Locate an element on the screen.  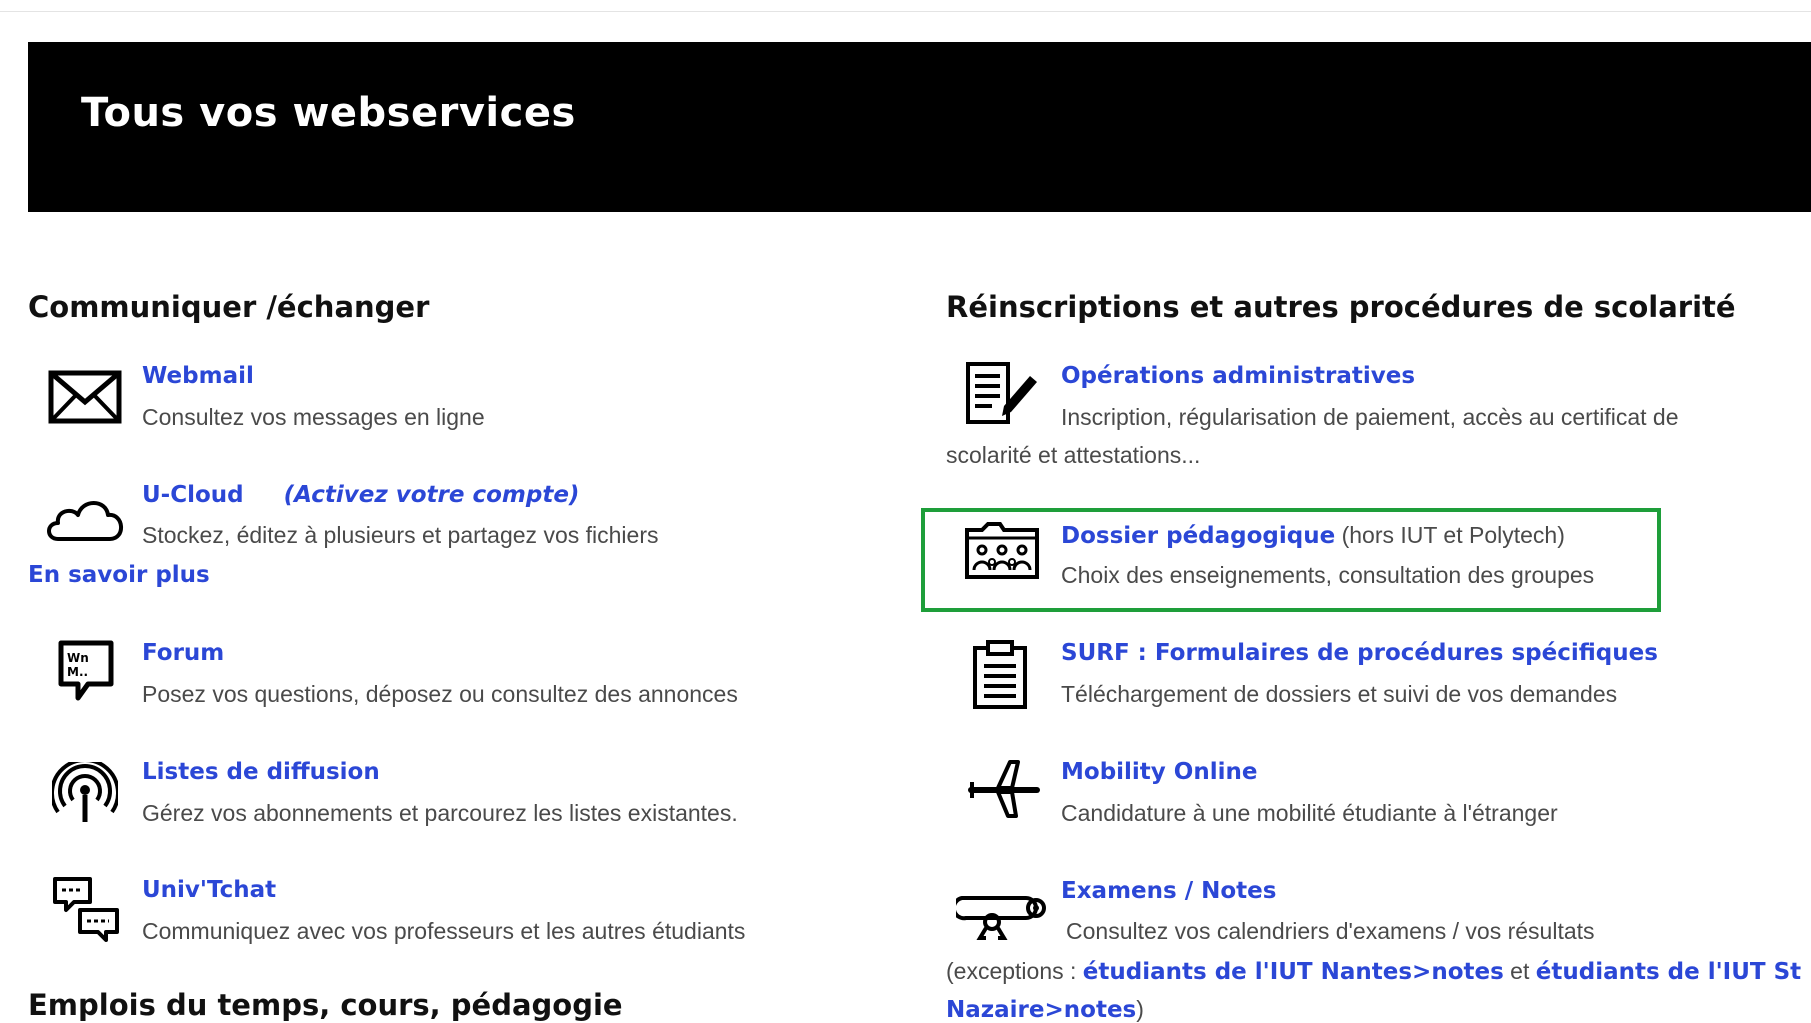
section-title-emplois: Emplois du temps, cours, pédagogie is located at coordinates (325, 1005).